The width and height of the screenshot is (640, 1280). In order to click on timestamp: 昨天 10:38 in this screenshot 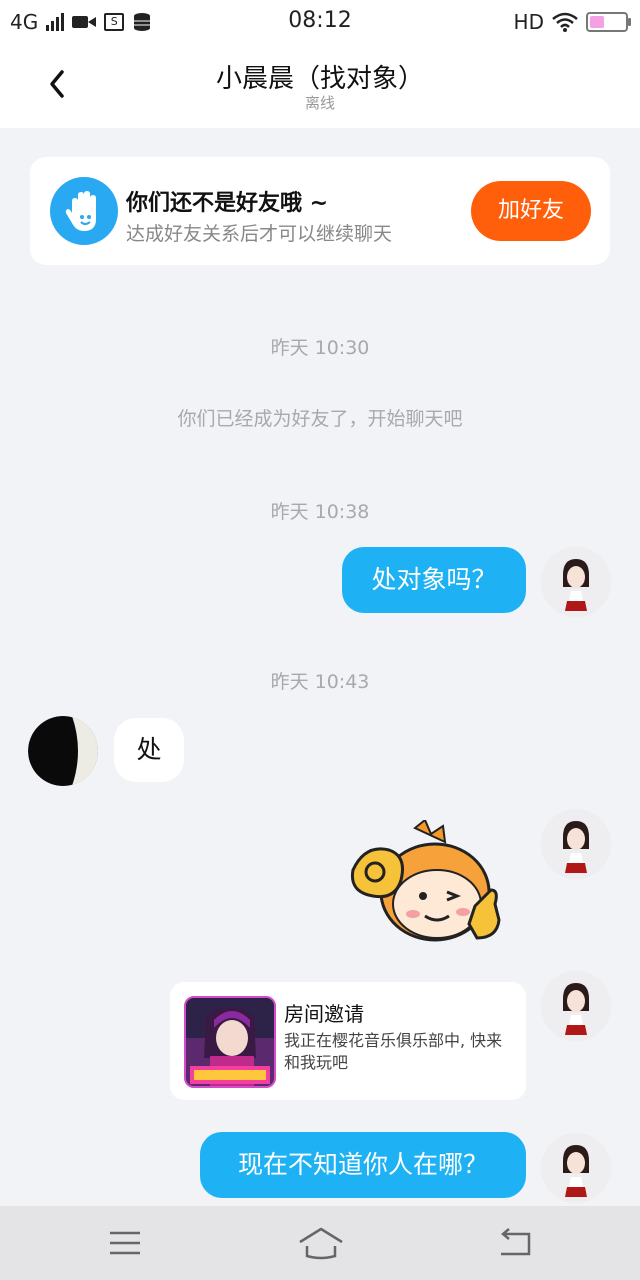, I will do `click(320, 512)`.